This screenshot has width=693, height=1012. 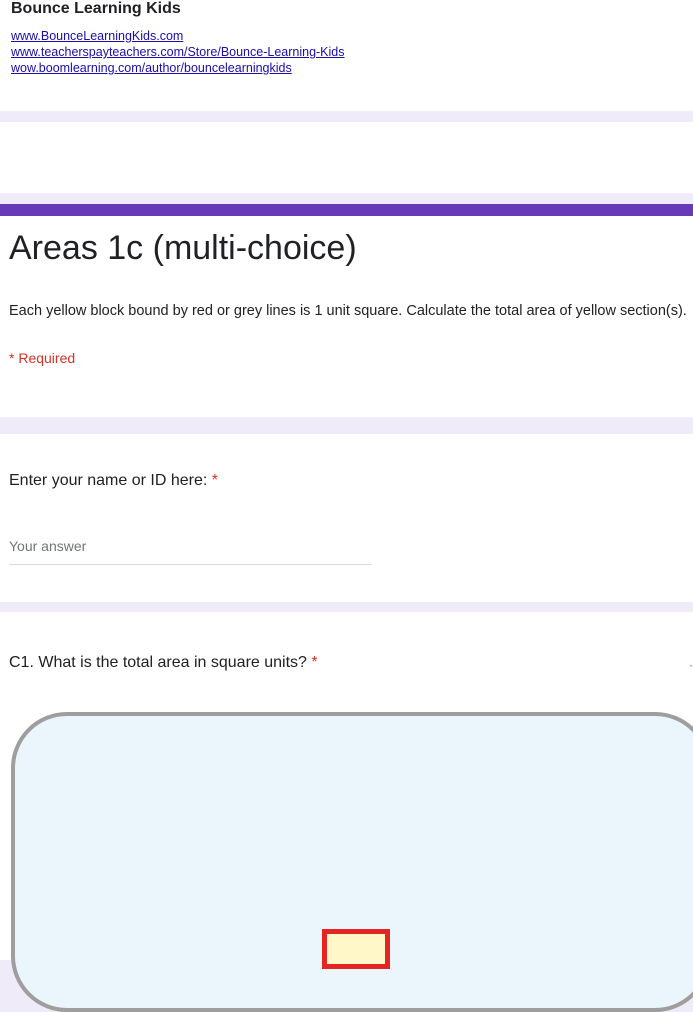 I want to click on question-name-text: Enter your name or ID here:, so click(x=108, y=480).